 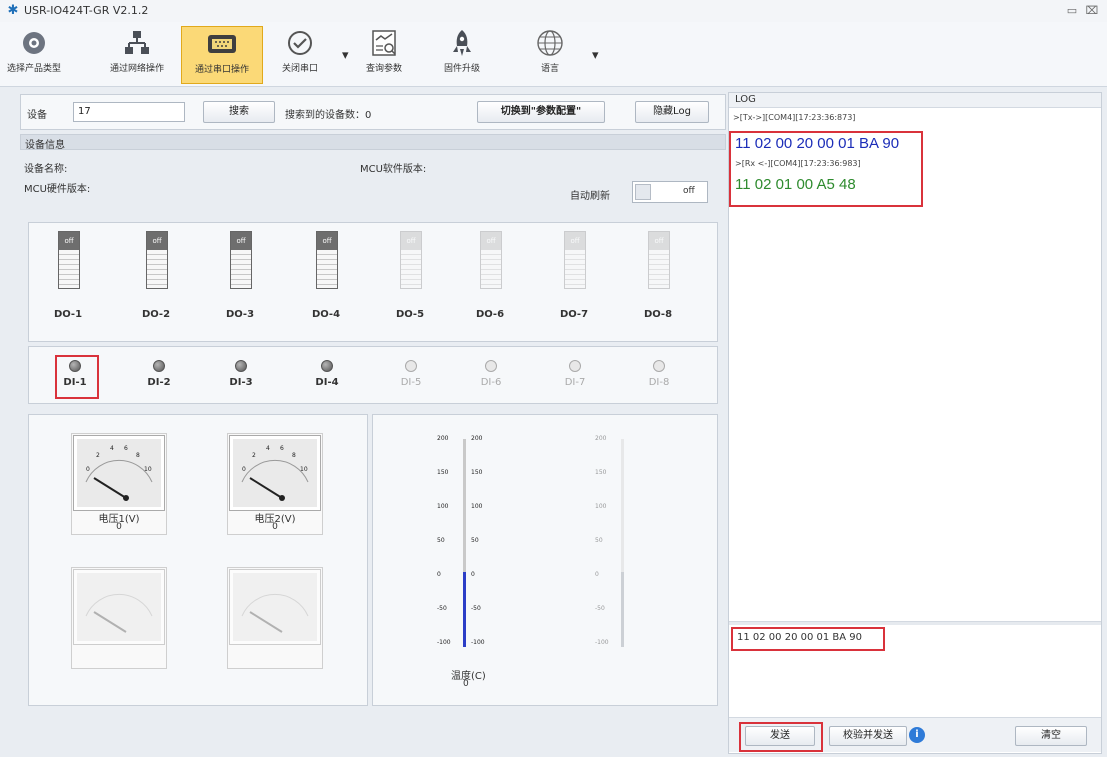 I want to click on toolbar-firmware: 固件升级, so click(x=462, y=54).